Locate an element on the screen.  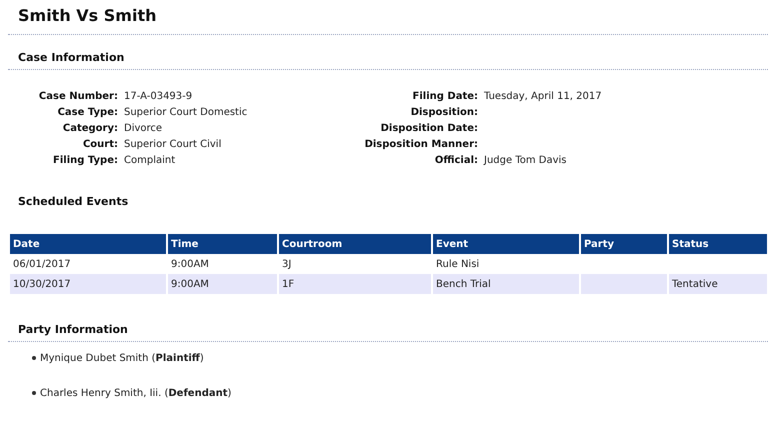
table-cell: Bench Trial is located at coordinates (463, 284).